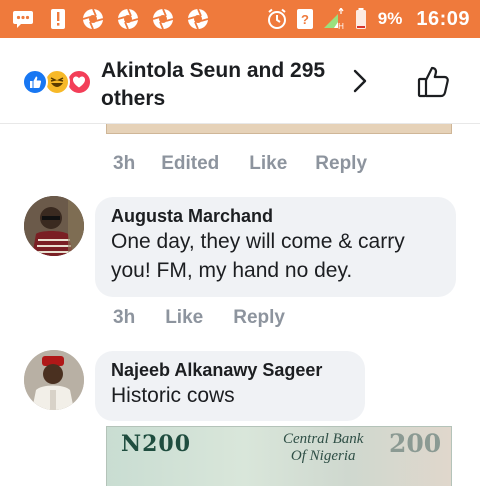 The height and width of the screenshot is (486, 480). Describe the element at coordinates (323, 456) in the screenshot. I see `note-issuer-line2: Of Nigeria` at that location.